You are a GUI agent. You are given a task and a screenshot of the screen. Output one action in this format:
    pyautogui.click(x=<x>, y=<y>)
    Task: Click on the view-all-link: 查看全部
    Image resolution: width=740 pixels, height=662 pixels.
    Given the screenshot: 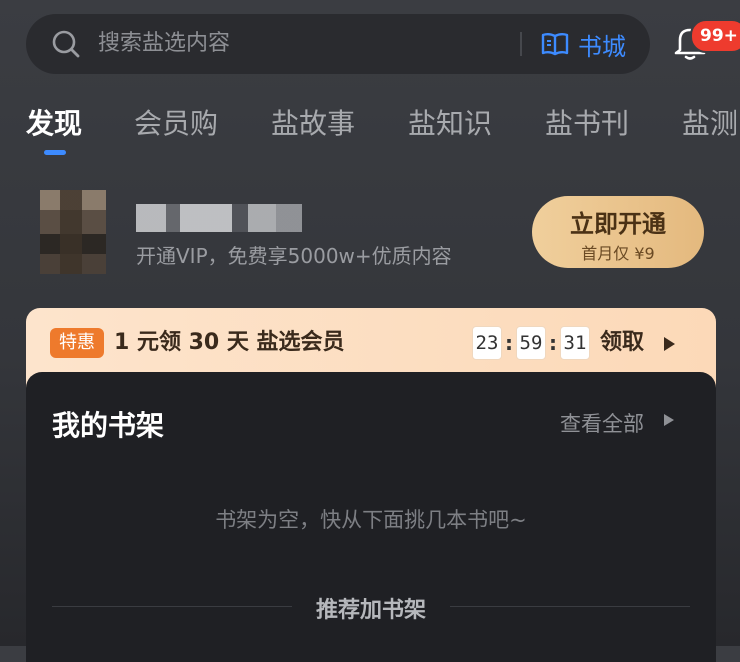 What is the action you would take?
    pyautogui.click(x=602, y=423)
    